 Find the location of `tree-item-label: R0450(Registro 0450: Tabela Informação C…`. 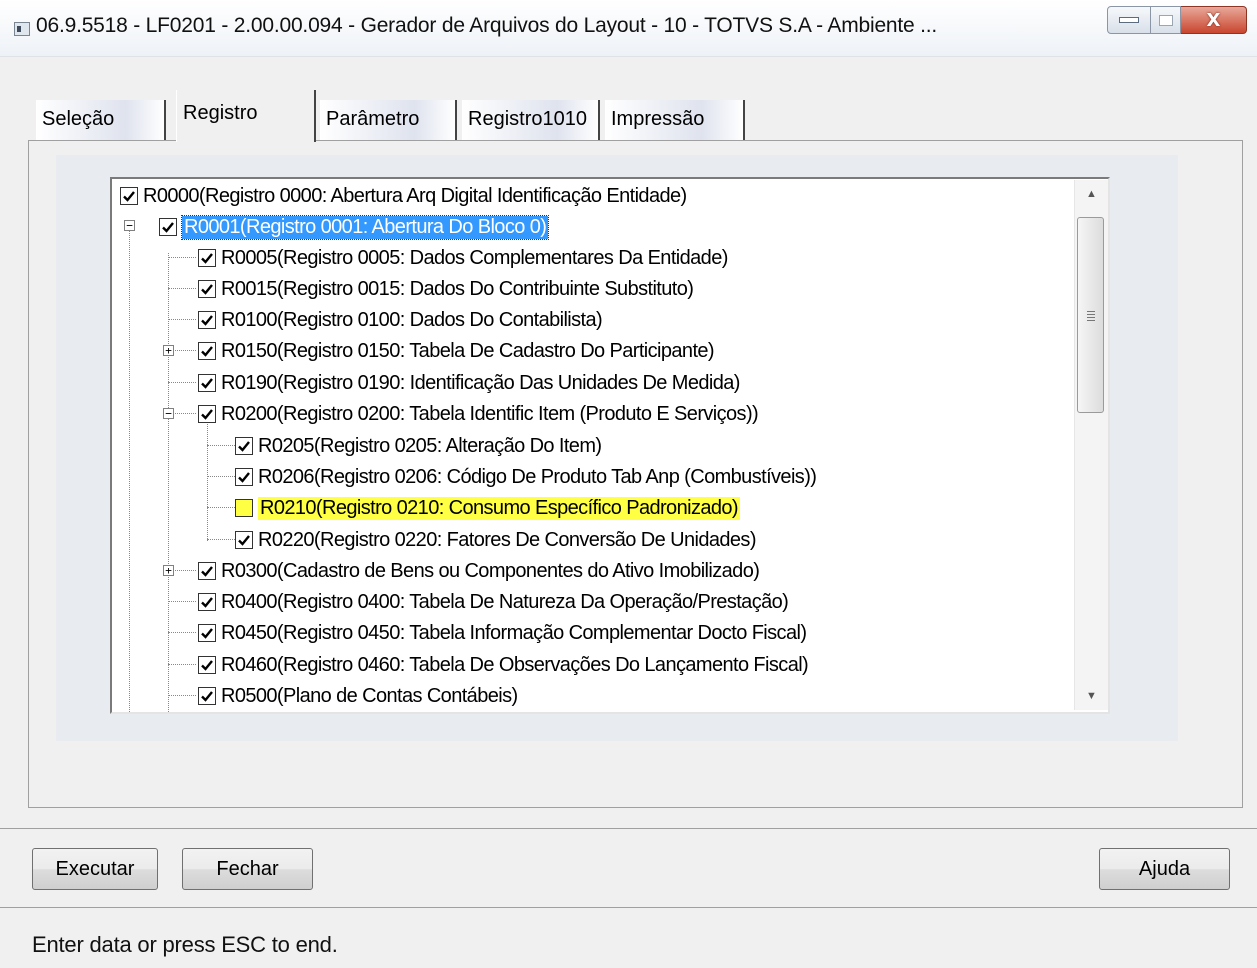

tree-item-label: R0450(Registro 0450: Tabela Informação C… is located at coordinates (514, 632).